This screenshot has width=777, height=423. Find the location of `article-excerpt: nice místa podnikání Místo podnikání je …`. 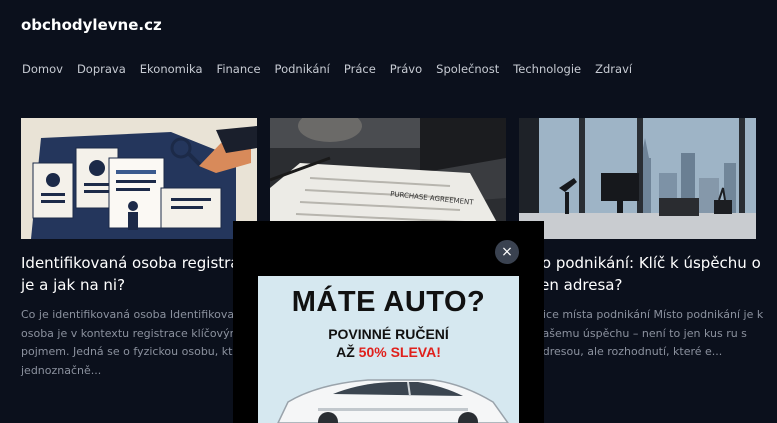

article-excerpt: nice místa podnikání Místo podnikání je … is located at coordinates (650, 333).